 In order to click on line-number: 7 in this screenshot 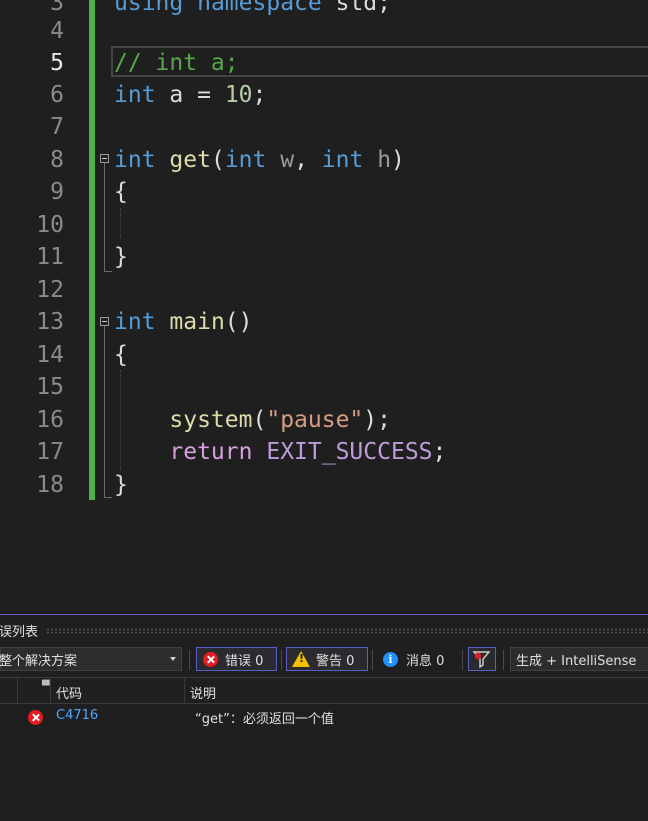, I will do `click(57, 127)`.